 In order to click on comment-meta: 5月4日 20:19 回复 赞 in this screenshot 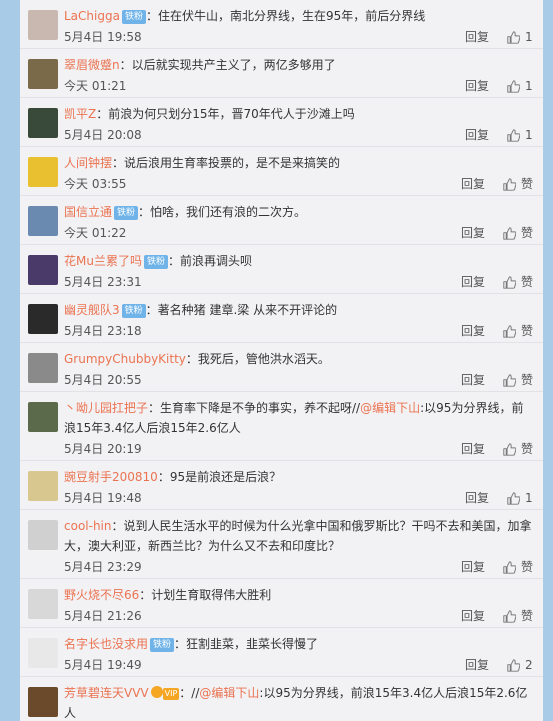, I will do `click(298, 449)`.